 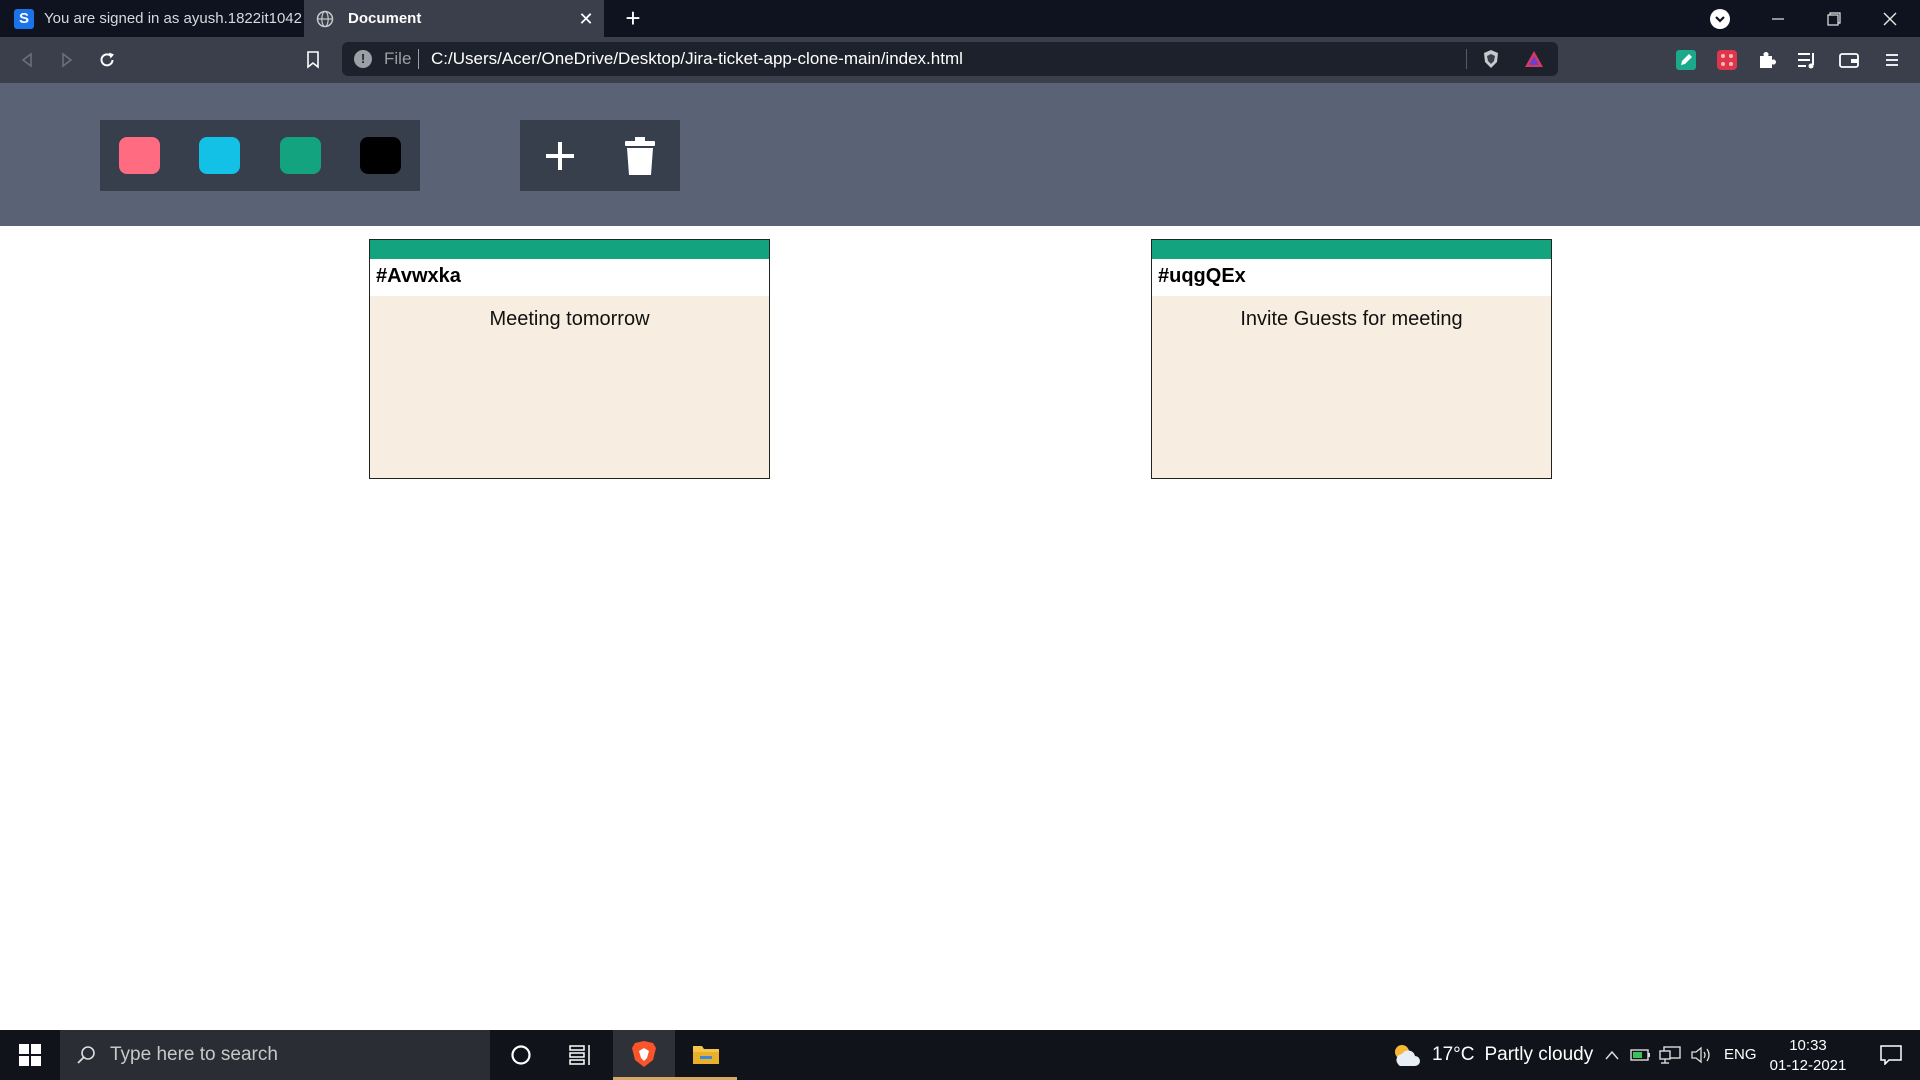 I want to click on windows-logo-icon, so click(x=30, y=1055).